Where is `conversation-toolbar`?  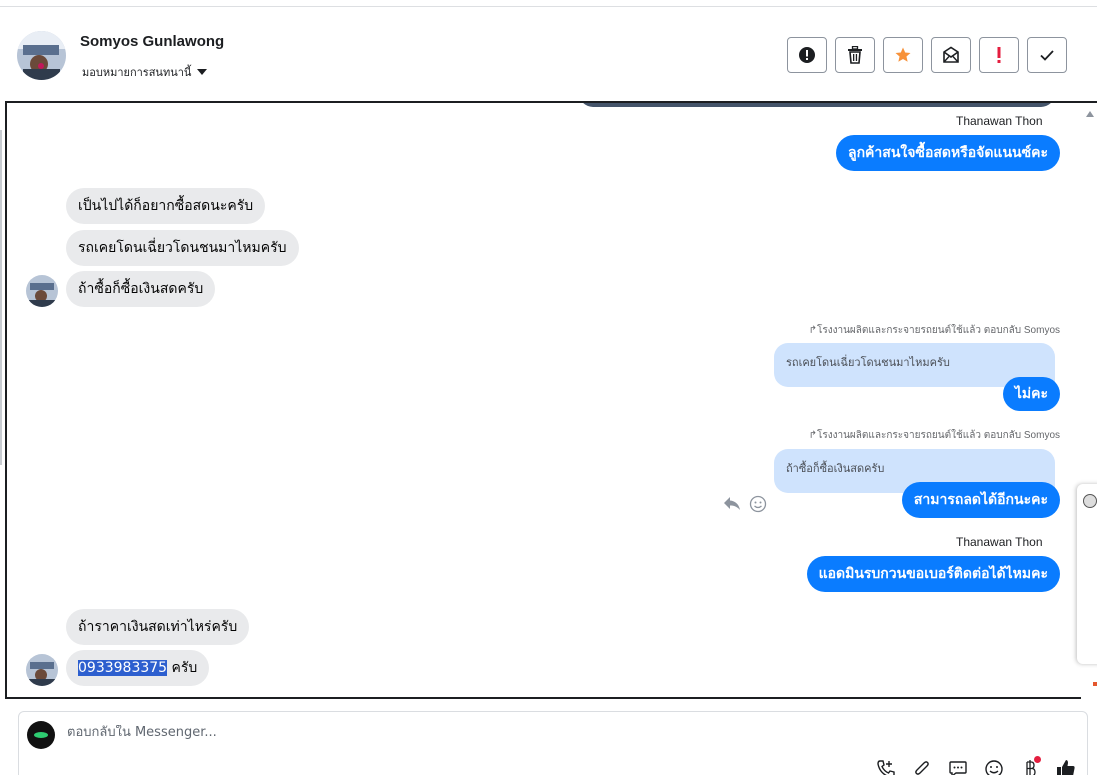
conversation-toolbar is located at coordinates (927, 55).